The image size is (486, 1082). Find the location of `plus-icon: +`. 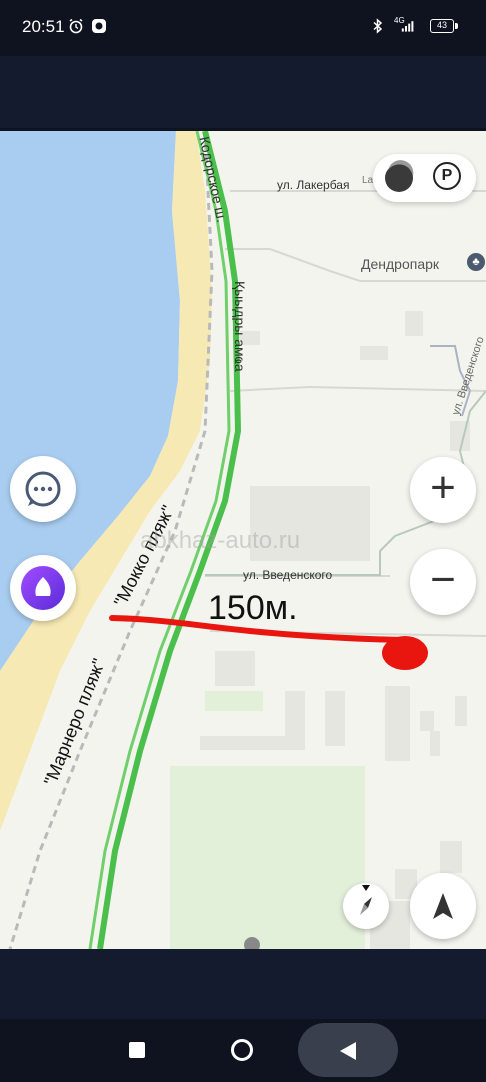

plus-icon: + is located at coordinates (443, 487).